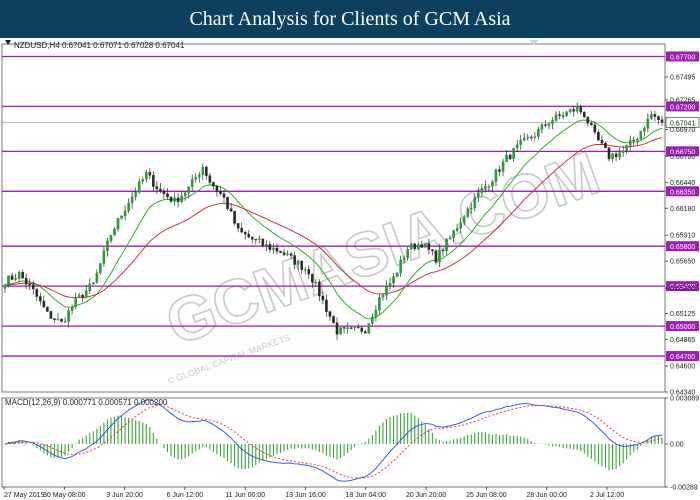 The image size is (700, 500). I want to click on price-tick-label: 0.67495, so click(682, 77).